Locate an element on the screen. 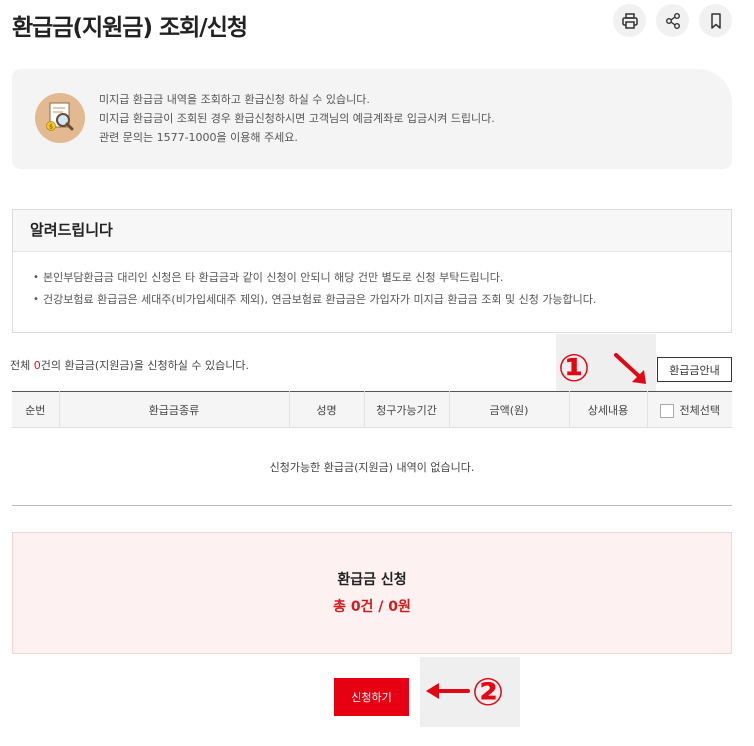  refund-guide-button: 환급금안내 is located at coordinates (694, 369).